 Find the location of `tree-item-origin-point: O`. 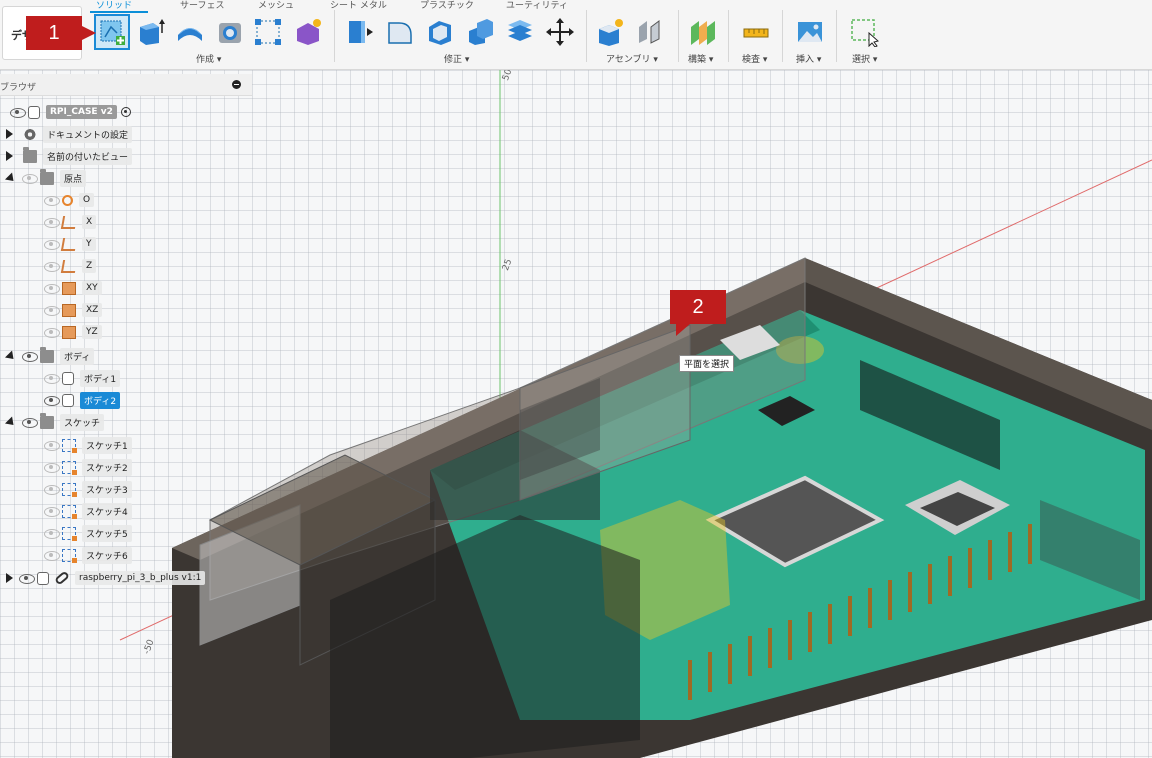

tree-item-origin-point: O is located at coordinates (69, 200).